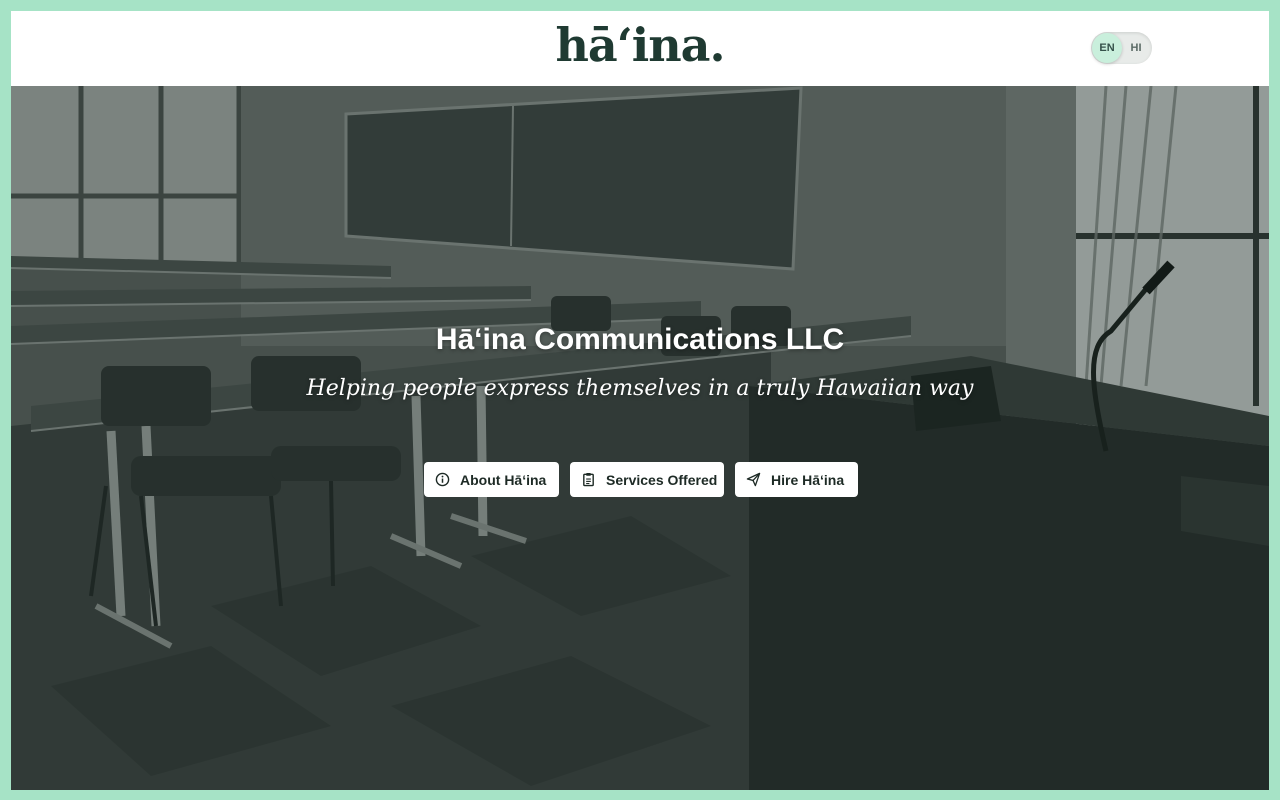 The image size is (1280, 800). Describe the element at coordinates (753, 479) in the screenshot. I see `paper-plane-icon` at that location.